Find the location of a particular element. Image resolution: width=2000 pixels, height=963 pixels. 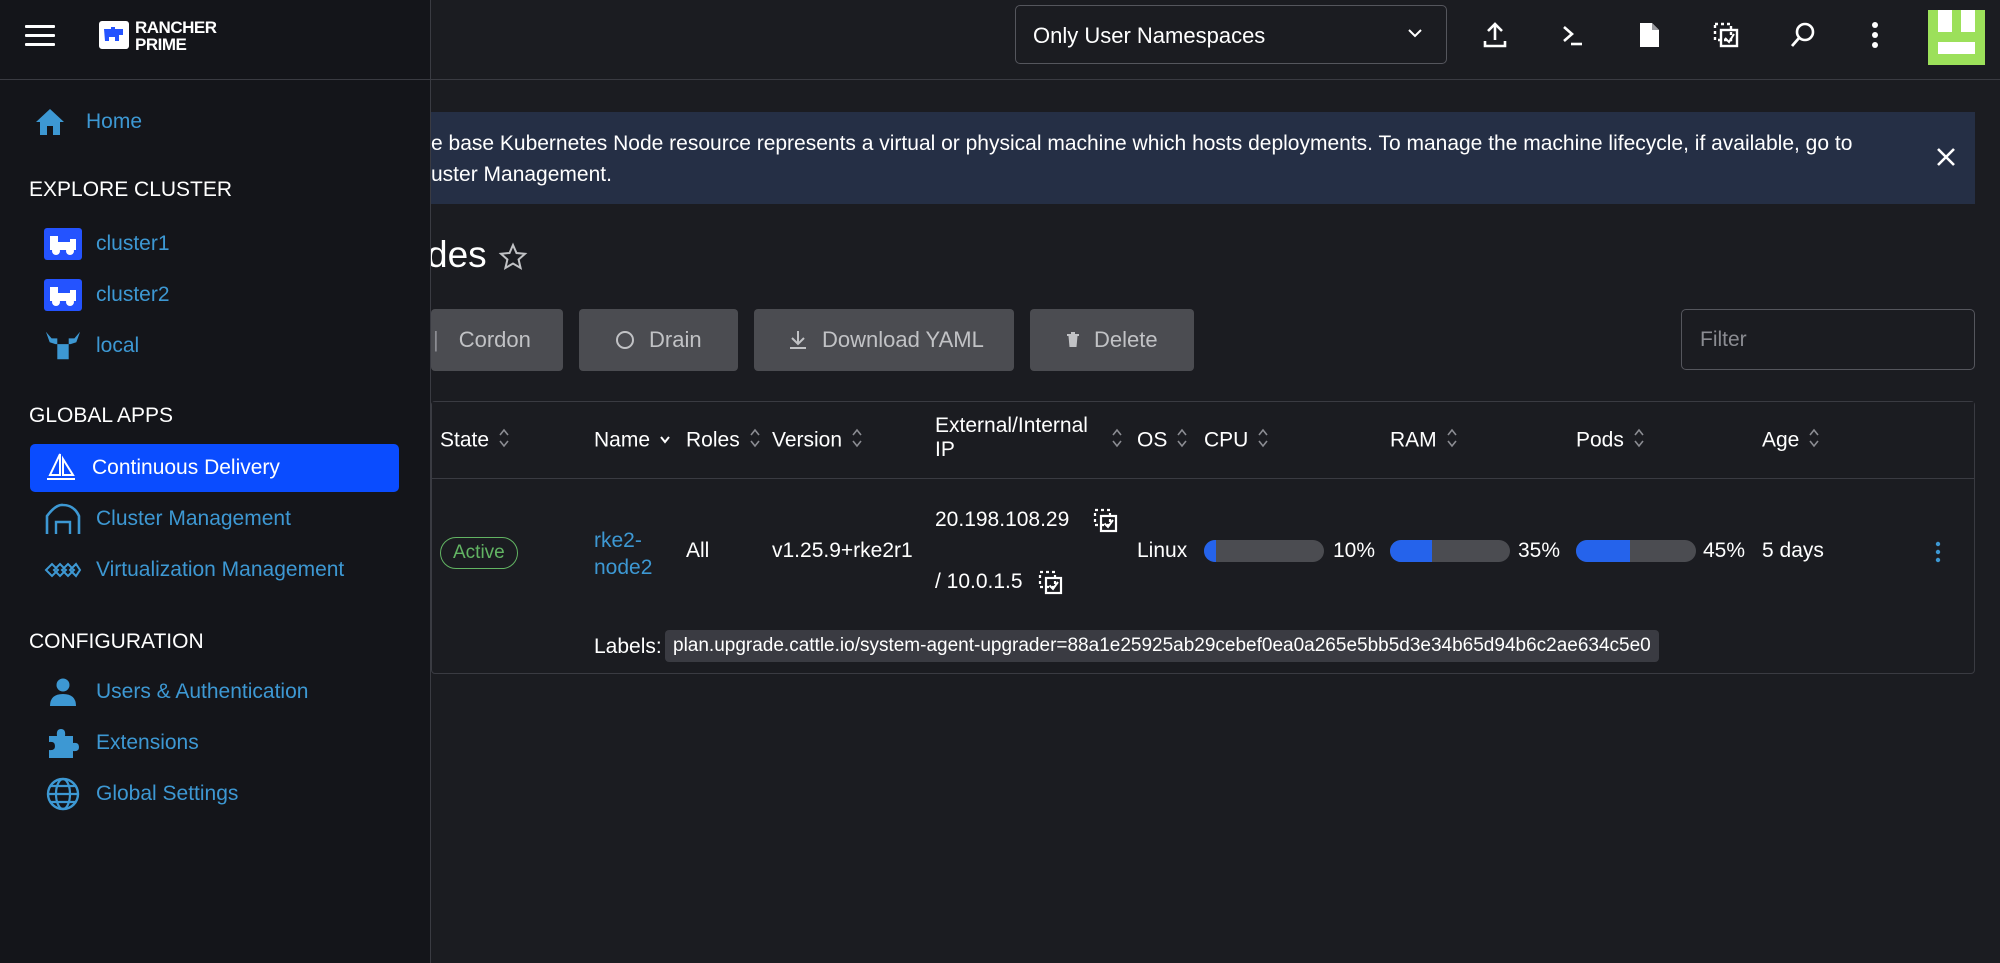

nav-item-home: Home is located at coordinates (214, 122).